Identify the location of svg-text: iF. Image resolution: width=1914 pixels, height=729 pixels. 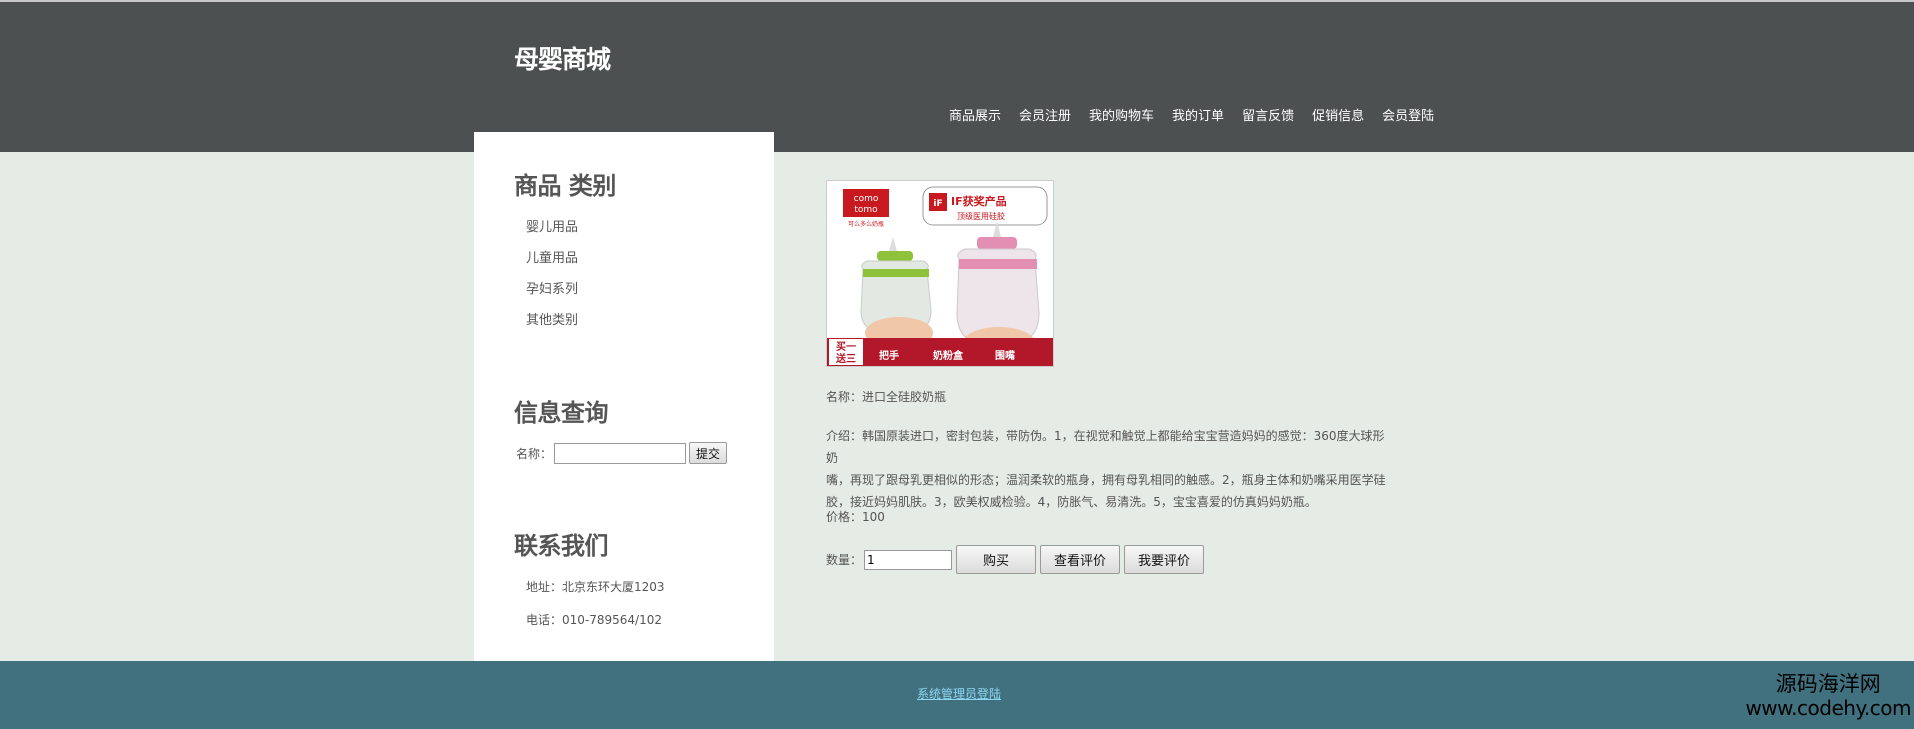
(937, 204).